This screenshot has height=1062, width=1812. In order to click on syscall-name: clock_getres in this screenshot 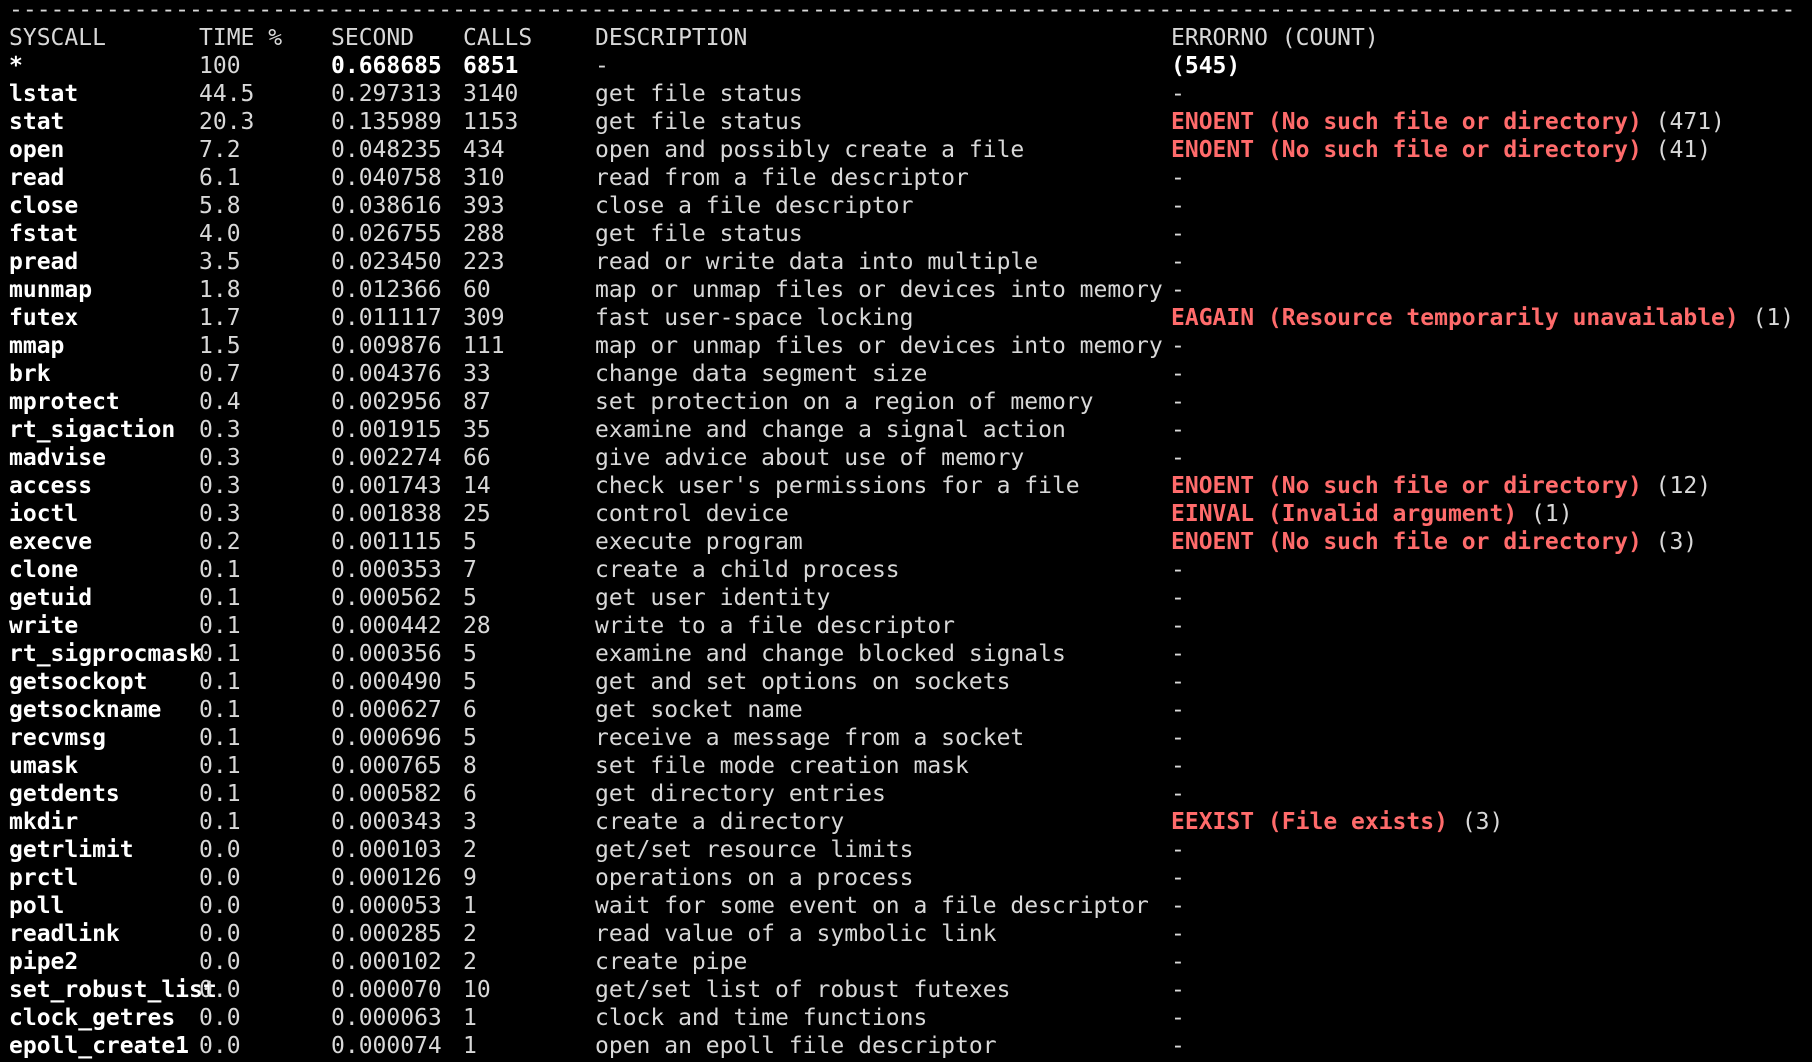, I will do `click(92, 1018)`.